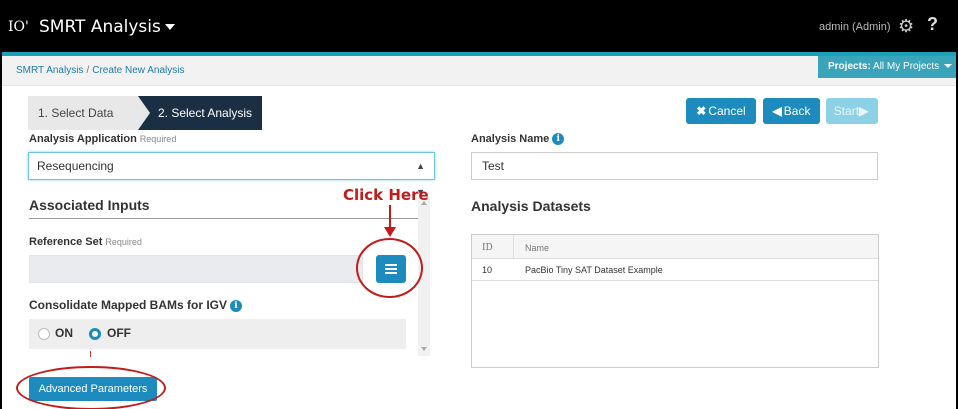  I want to click on consolidate-bams-label: Consolidate Mapped BAMs for IGV i, so click(136, 305).